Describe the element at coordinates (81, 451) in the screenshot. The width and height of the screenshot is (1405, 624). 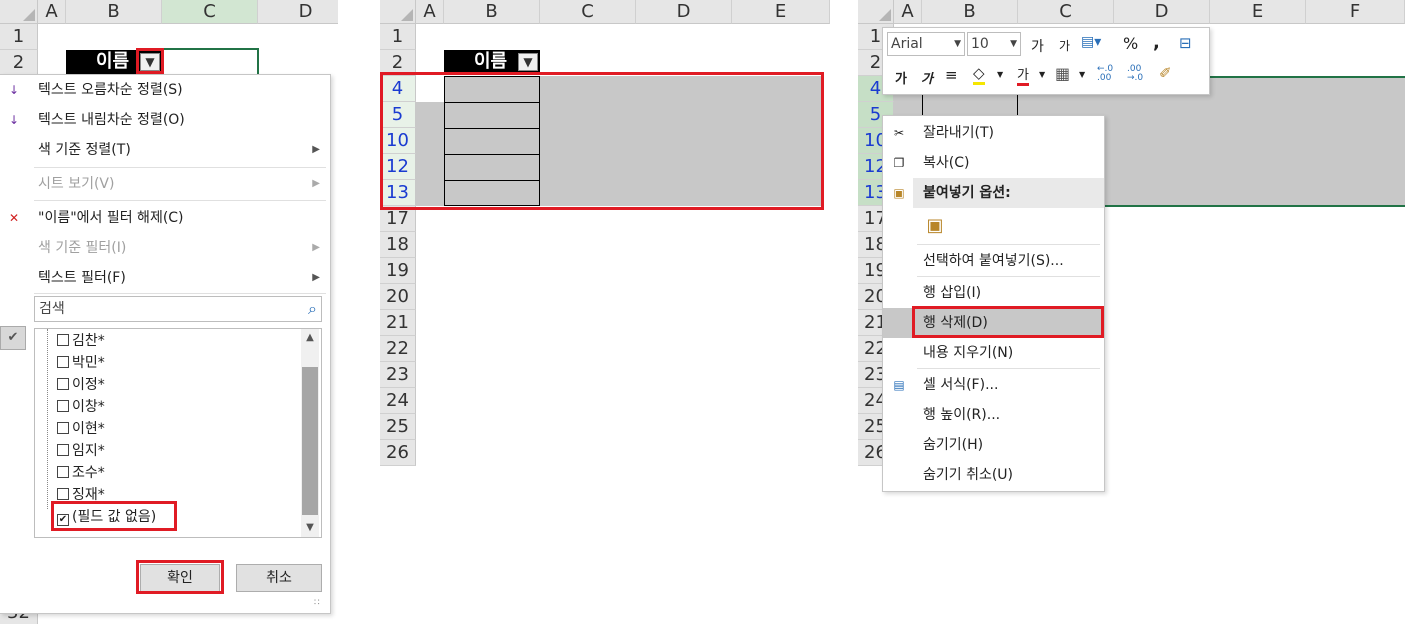
I see `list-item: 임지*` at that location.